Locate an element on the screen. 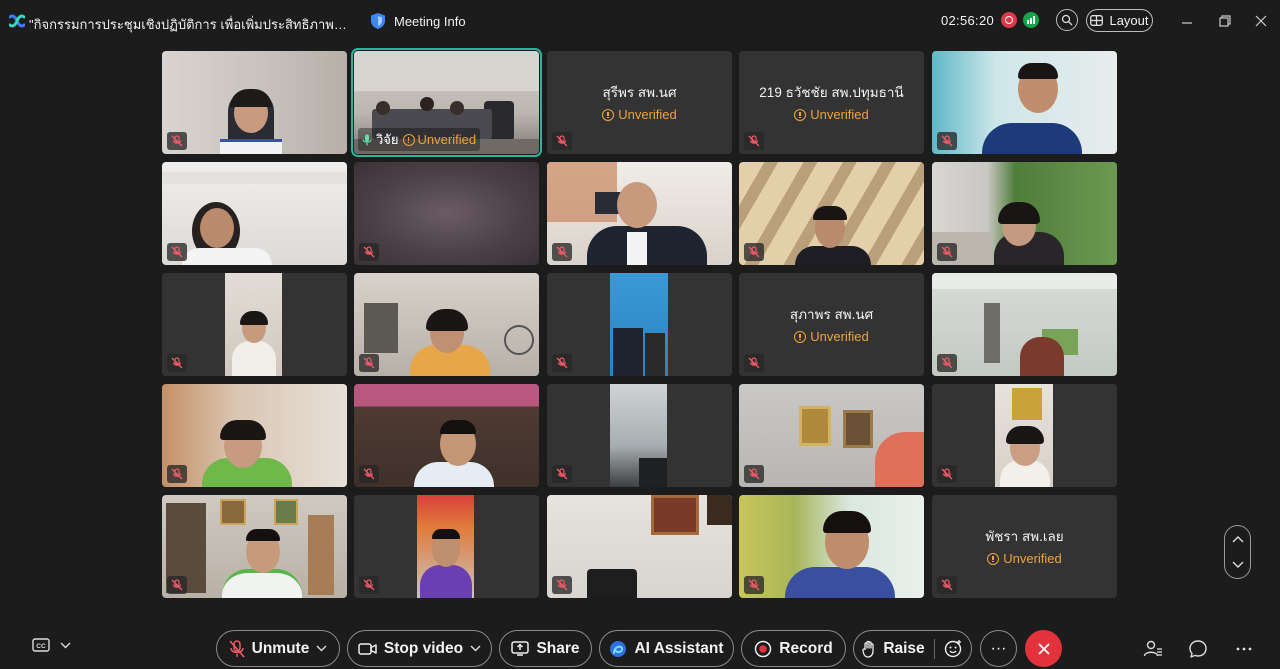 The image size is (1280, 669). meeting-timer: 02:56:20 is located at coordinates (968, 20).